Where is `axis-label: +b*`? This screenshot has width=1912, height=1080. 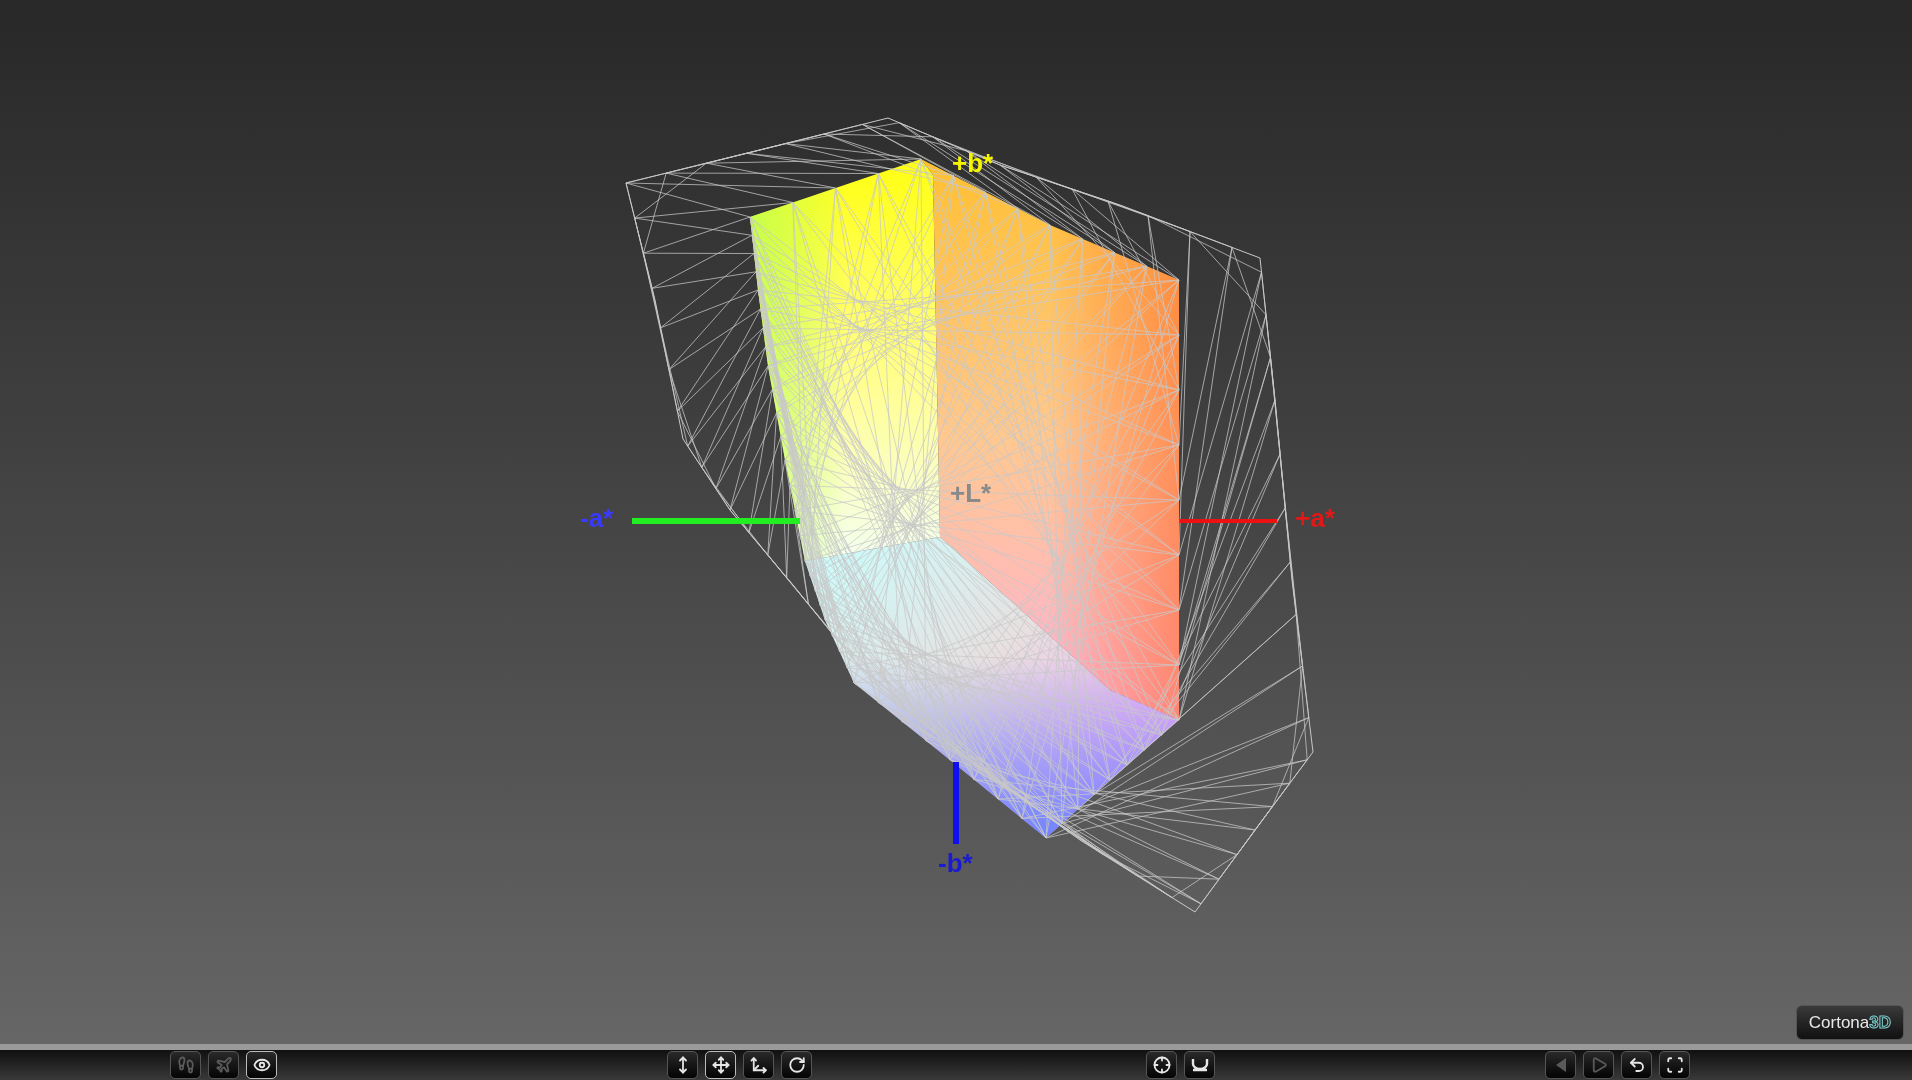
axis-label: +b* is located at coordinates (973, 163).